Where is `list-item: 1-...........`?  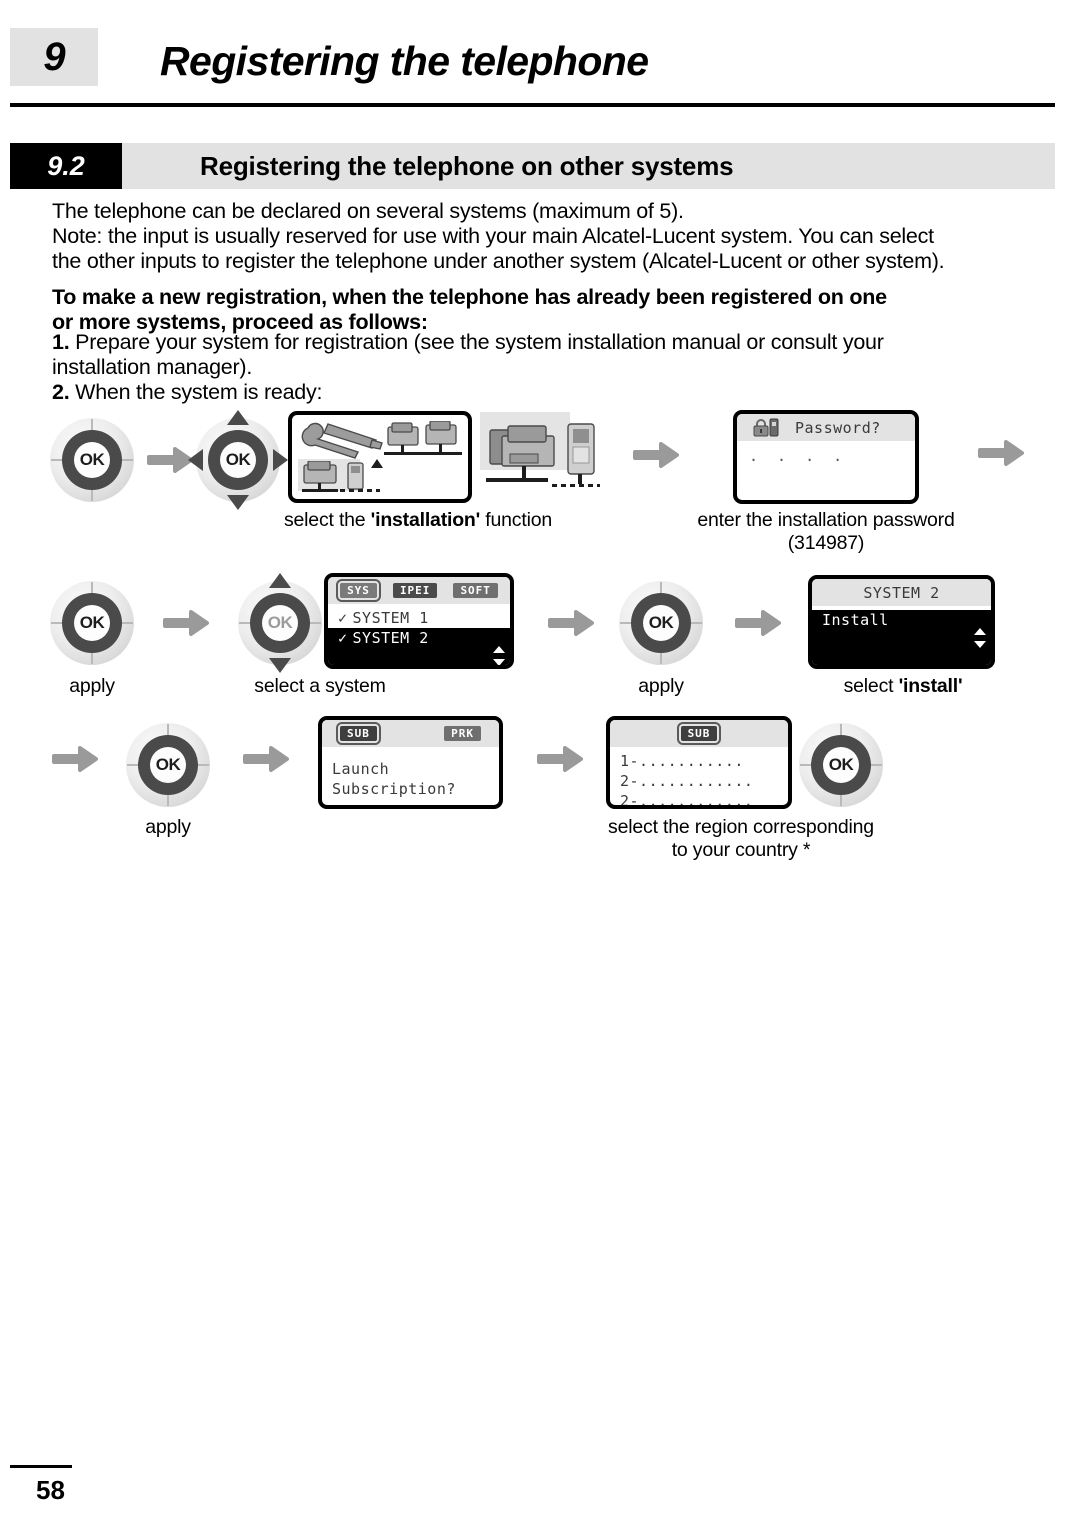 list-item: 1-........... is located at coordinates (699, 761).